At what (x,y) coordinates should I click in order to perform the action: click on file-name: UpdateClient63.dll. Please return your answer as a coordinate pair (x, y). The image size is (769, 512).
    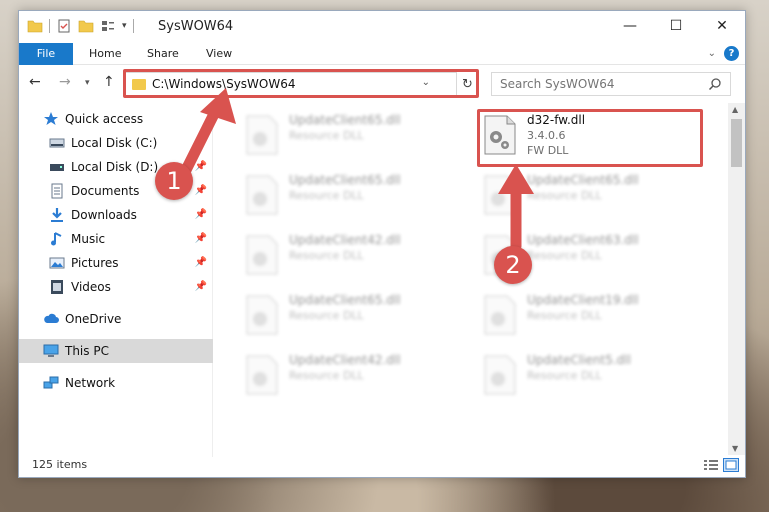
    Looking at the image, I should click on (583, 240).